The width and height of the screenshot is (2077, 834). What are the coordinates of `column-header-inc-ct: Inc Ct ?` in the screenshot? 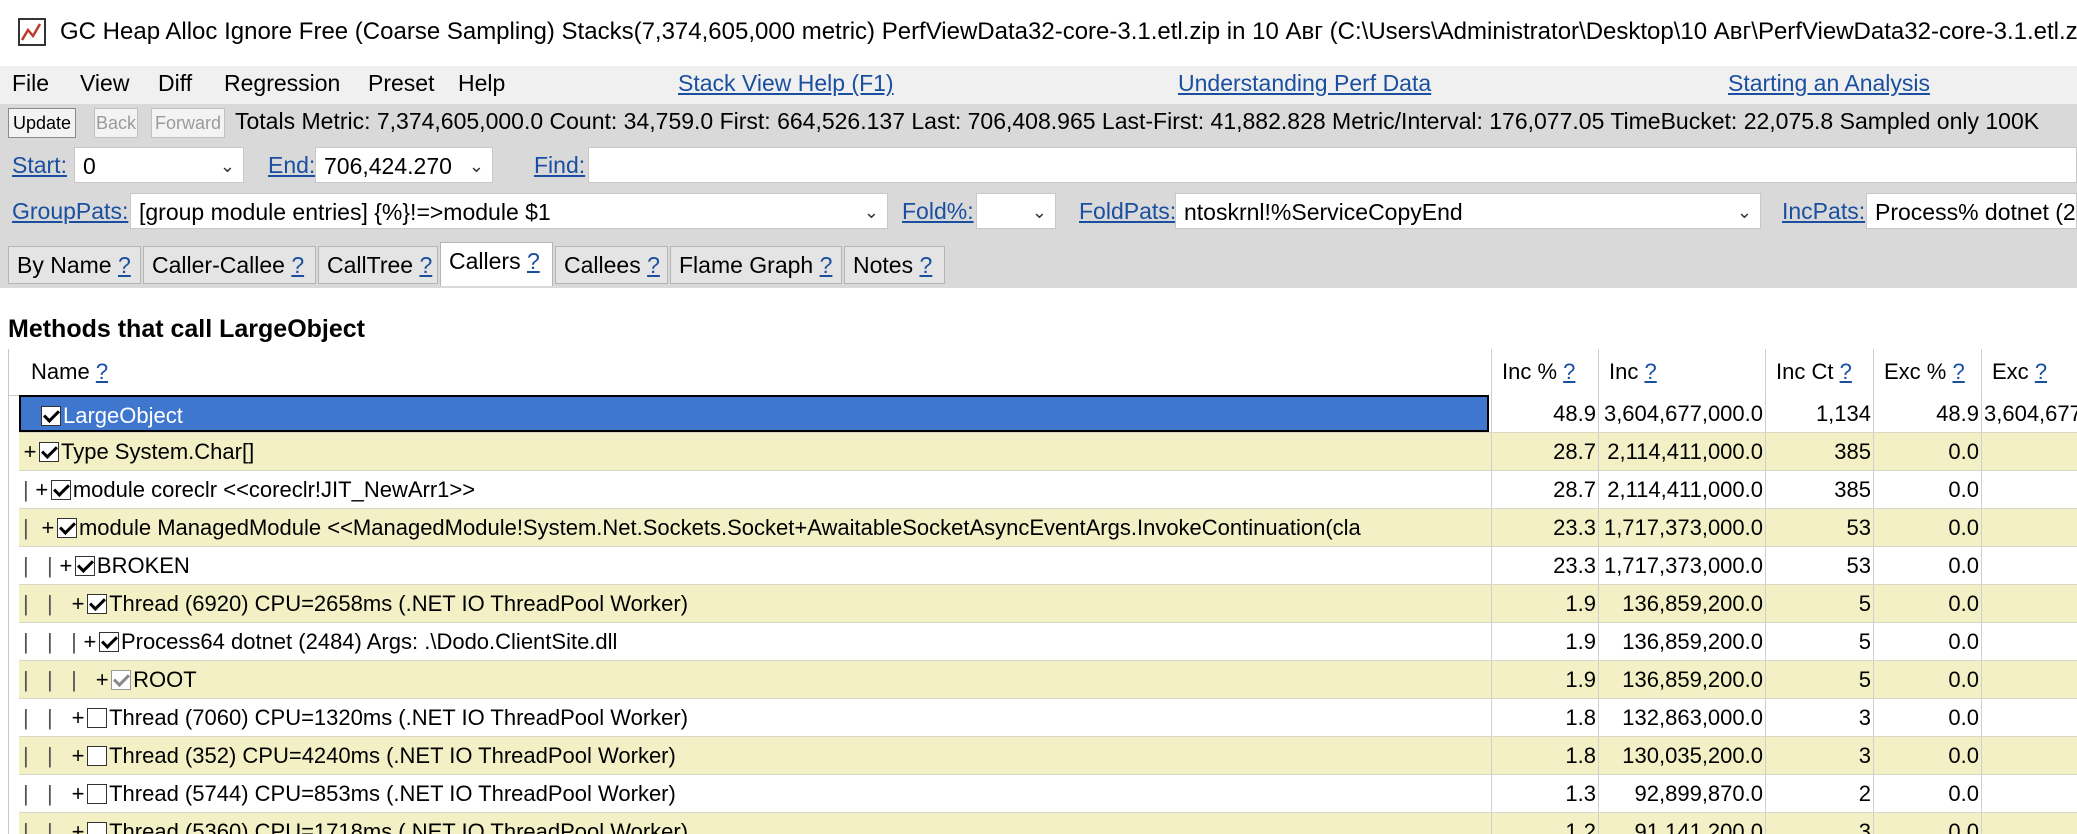 It's located at (1819, 372).